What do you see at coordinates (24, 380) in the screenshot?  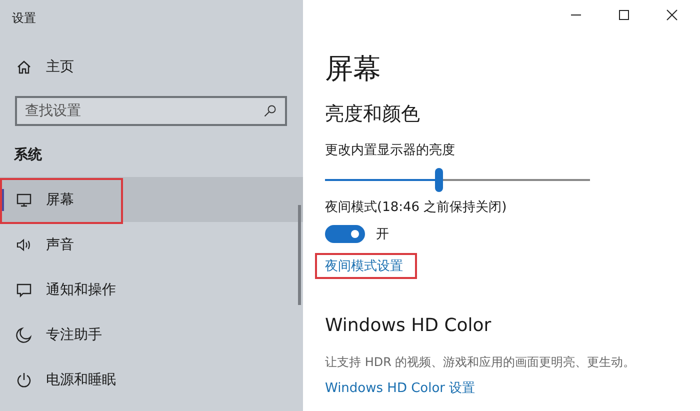 I see `power-icon` at bounding box center [24, 380].